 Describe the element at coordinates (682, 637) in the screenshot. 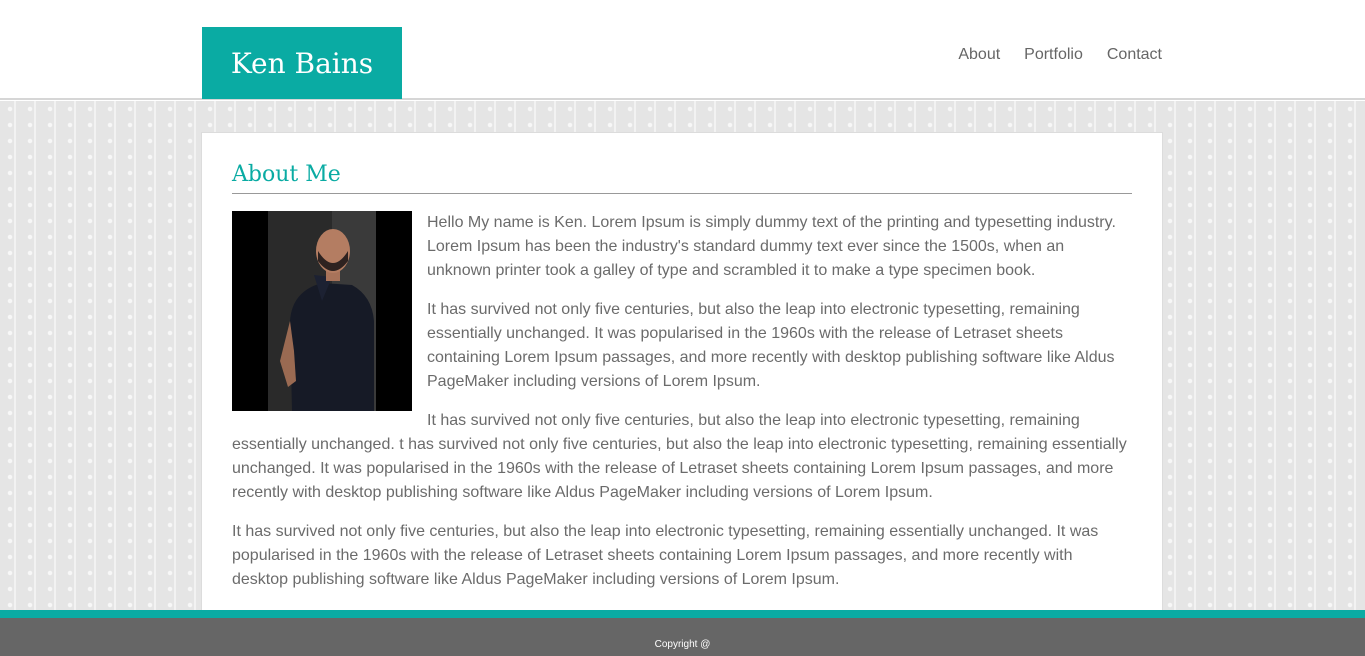

I see `site-footer: Copyright @` at that location.